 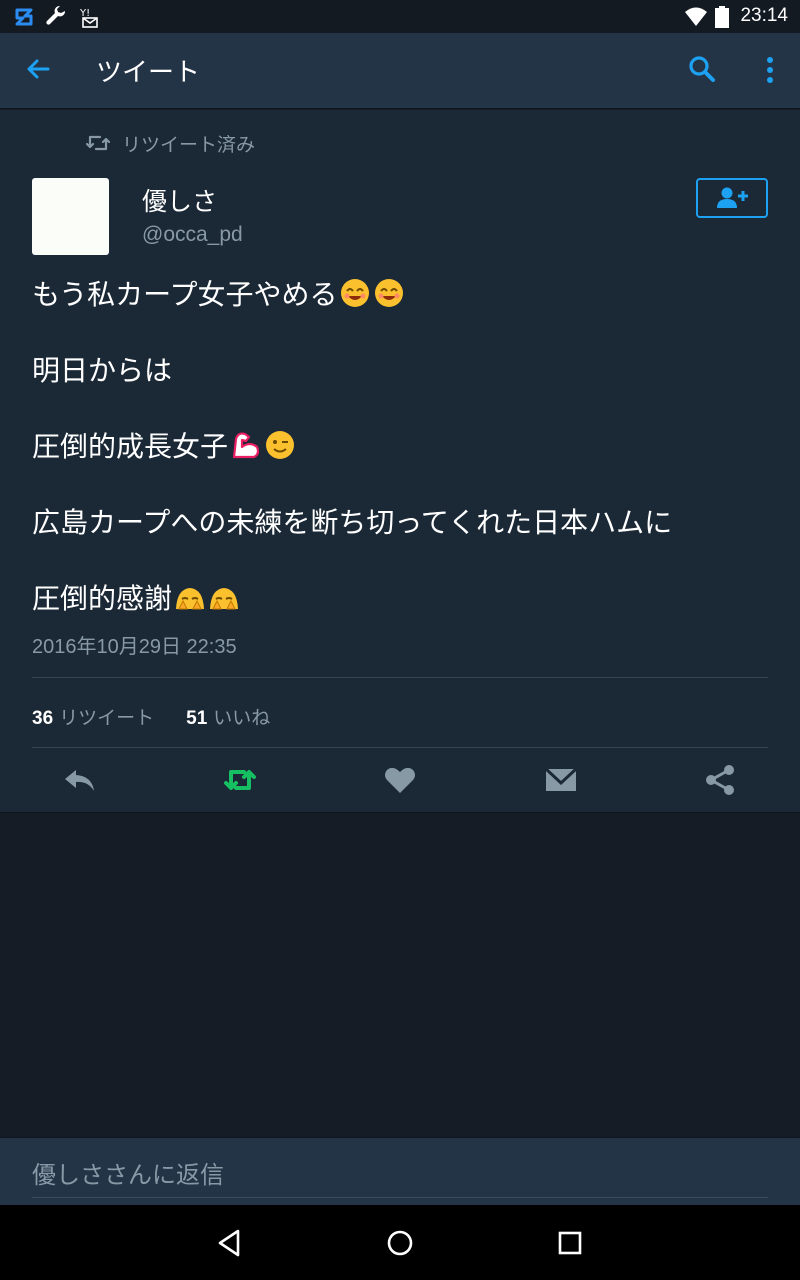 I want to click on battery-icon, so click(x=722, y=17).